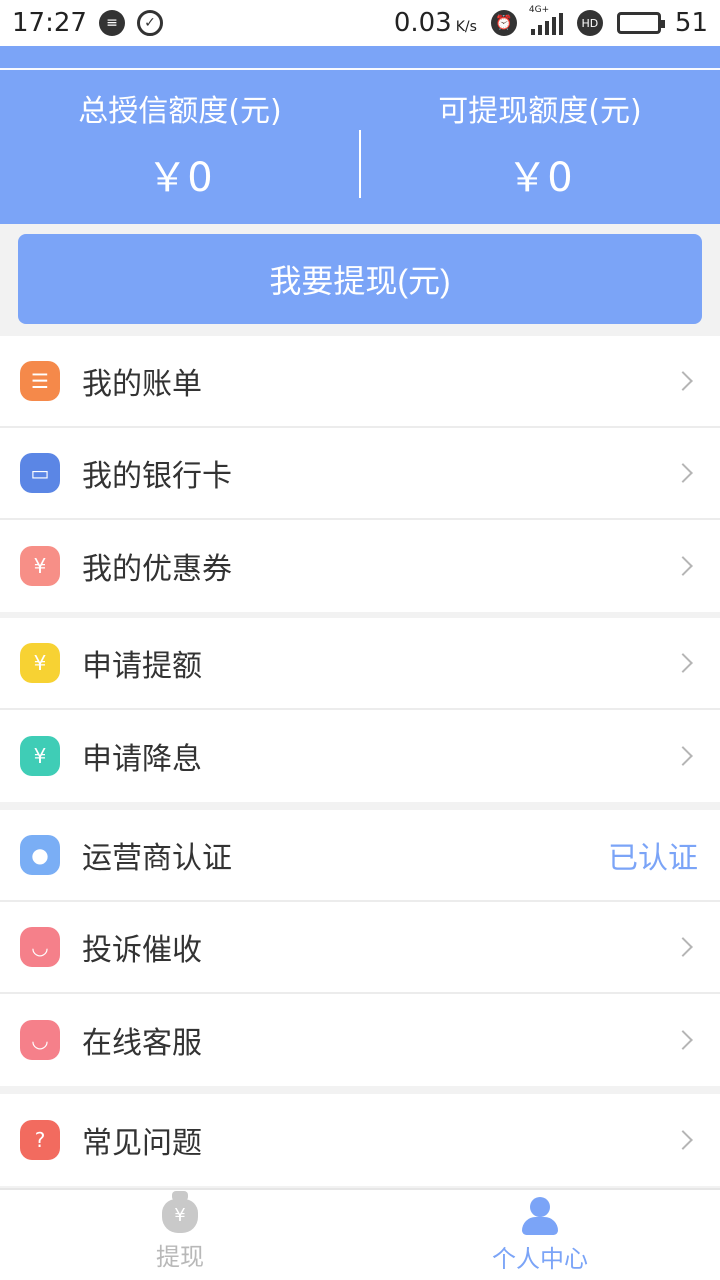 This screenshot has height=1280, width=720. Describe the element at coordinates (539, 10) in the screenshot. I see `network-type: 4G+` at that location.